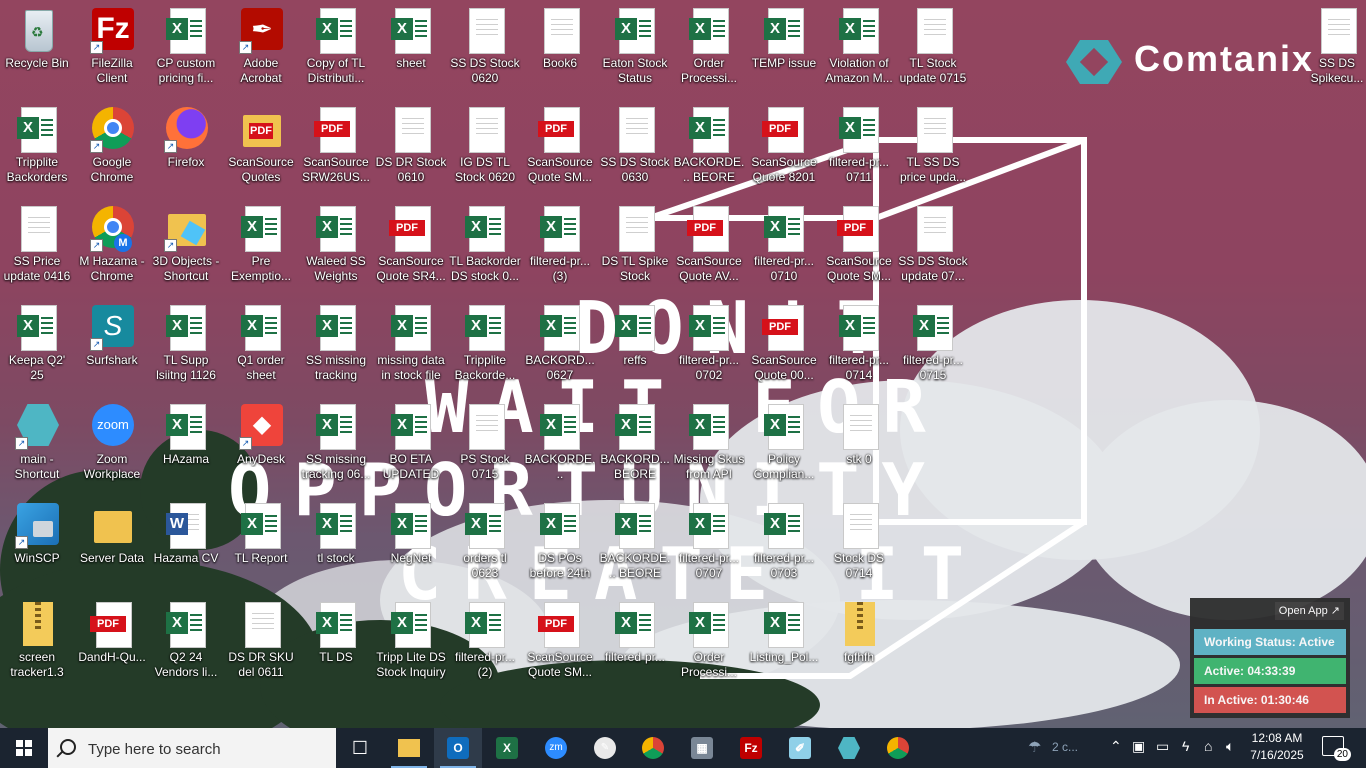 The height and width of the screenshot is (768, 1366). Describe the element at coordinates (336, 349) in the screenshot. I see `desktop-icon: X SS missing tracking 0610` at that location.